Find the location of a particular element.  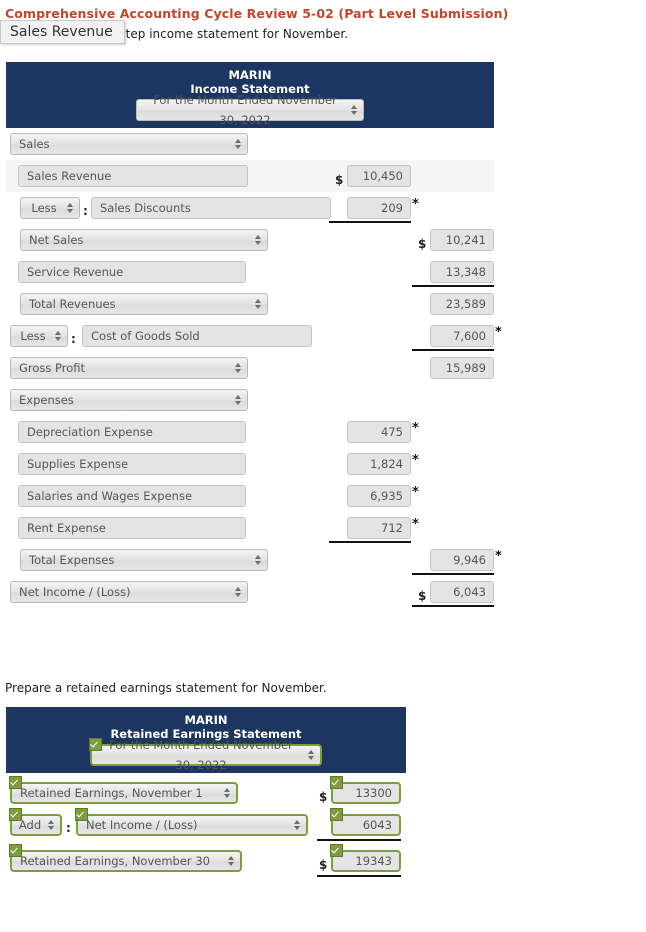

income-period-label: For the Month Ended November 30, 2022 is located at coordinates (245, 110).